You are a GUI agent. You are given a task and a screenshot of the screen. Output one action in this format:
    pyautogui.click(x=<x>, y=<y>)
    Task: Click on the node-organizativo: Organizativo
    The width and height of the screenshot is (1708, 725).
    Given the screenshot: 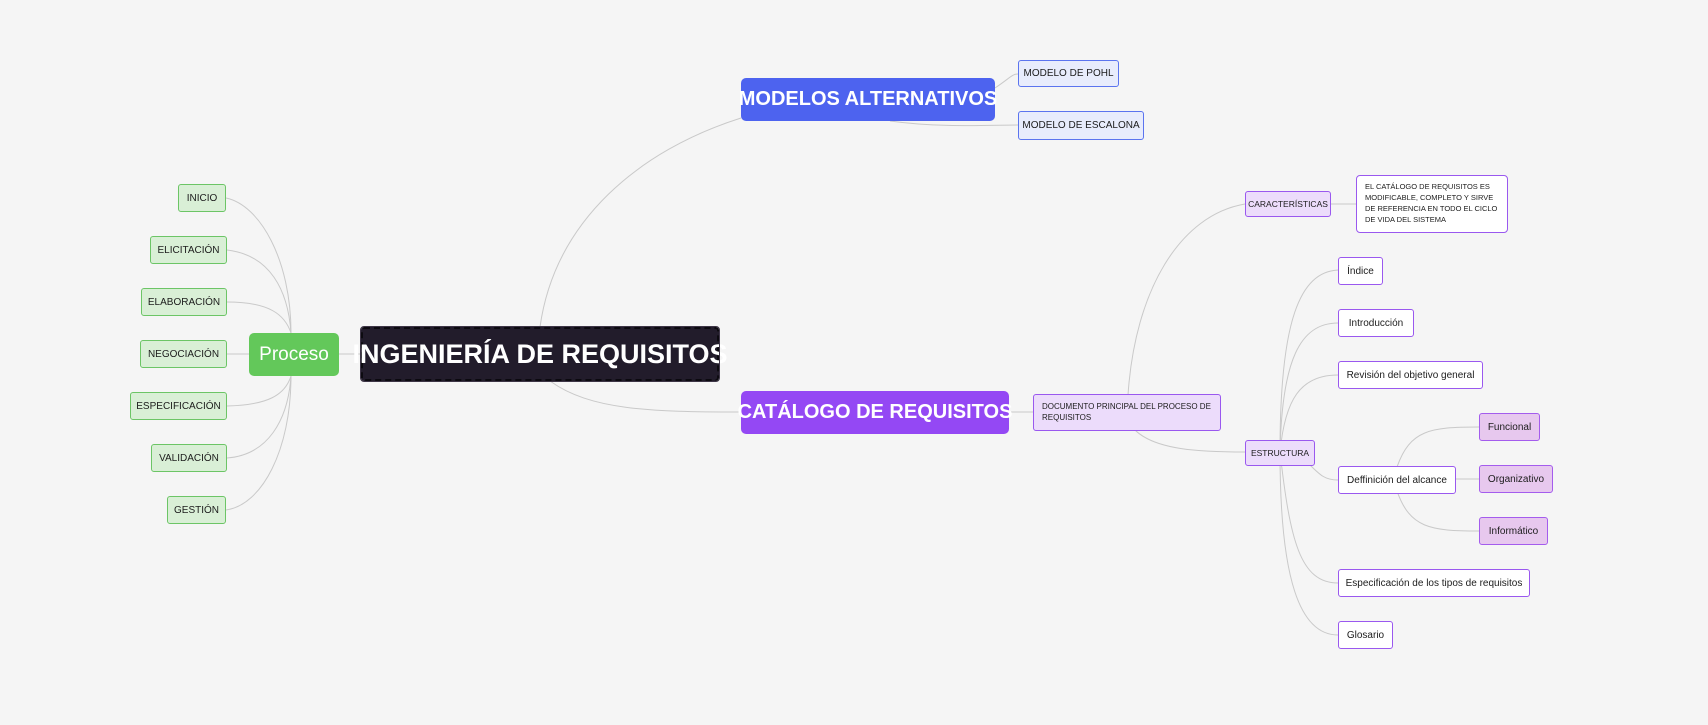 What is the action you would take?
    pyautogui.click(x=1516, y=479)
    